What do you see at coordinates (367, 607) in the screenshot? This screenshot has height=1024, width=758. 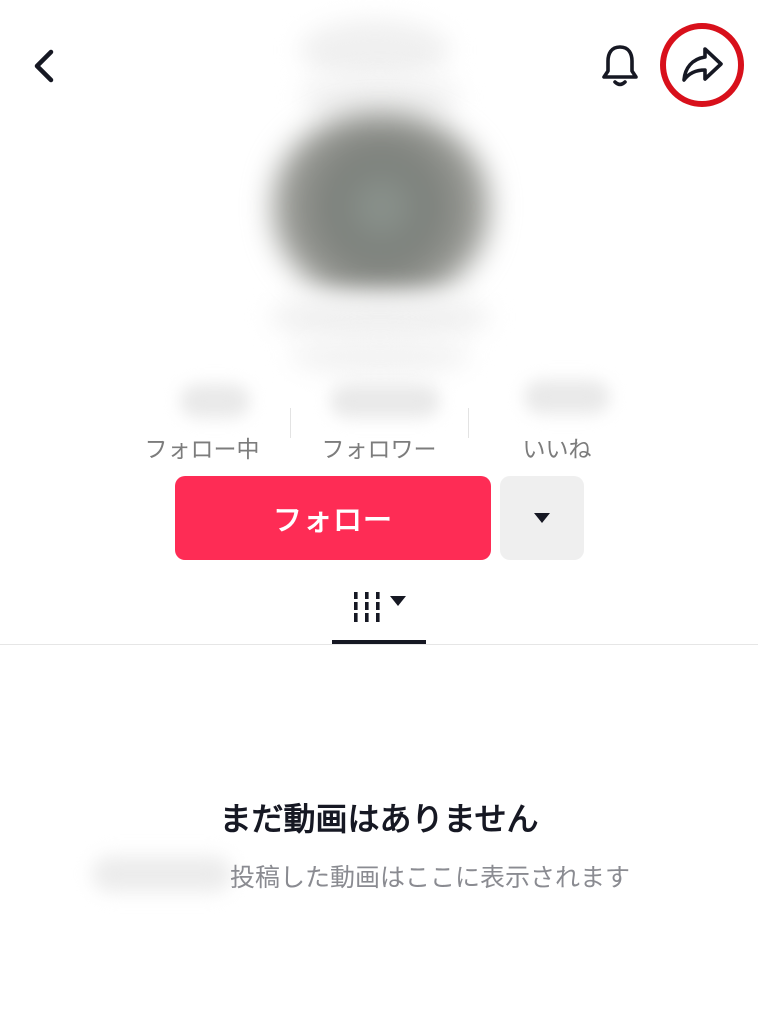 I see `grid-columns-icon` at bounding box center [367, 607].